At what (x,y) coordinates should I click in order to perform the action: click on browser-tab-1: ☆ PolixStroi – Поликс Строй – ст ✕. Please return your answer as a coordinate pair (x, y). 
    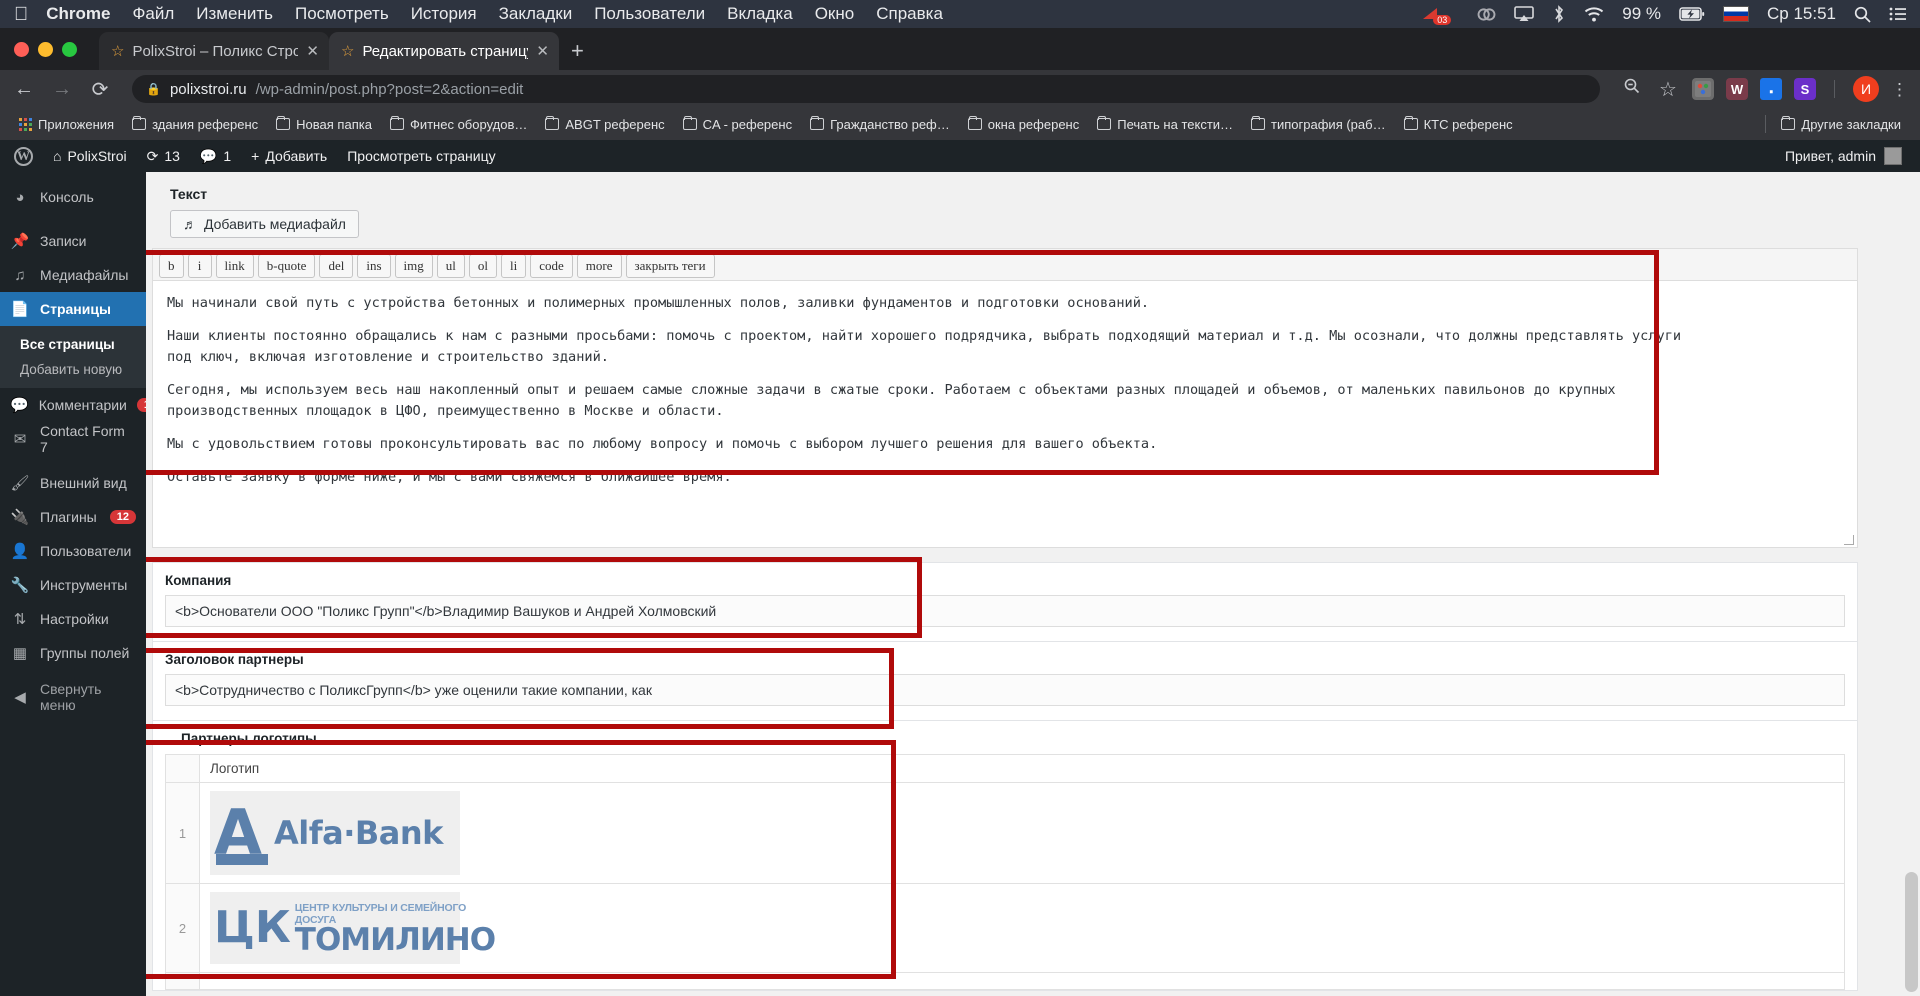
    Looking at the image, I should click on (214, 51).